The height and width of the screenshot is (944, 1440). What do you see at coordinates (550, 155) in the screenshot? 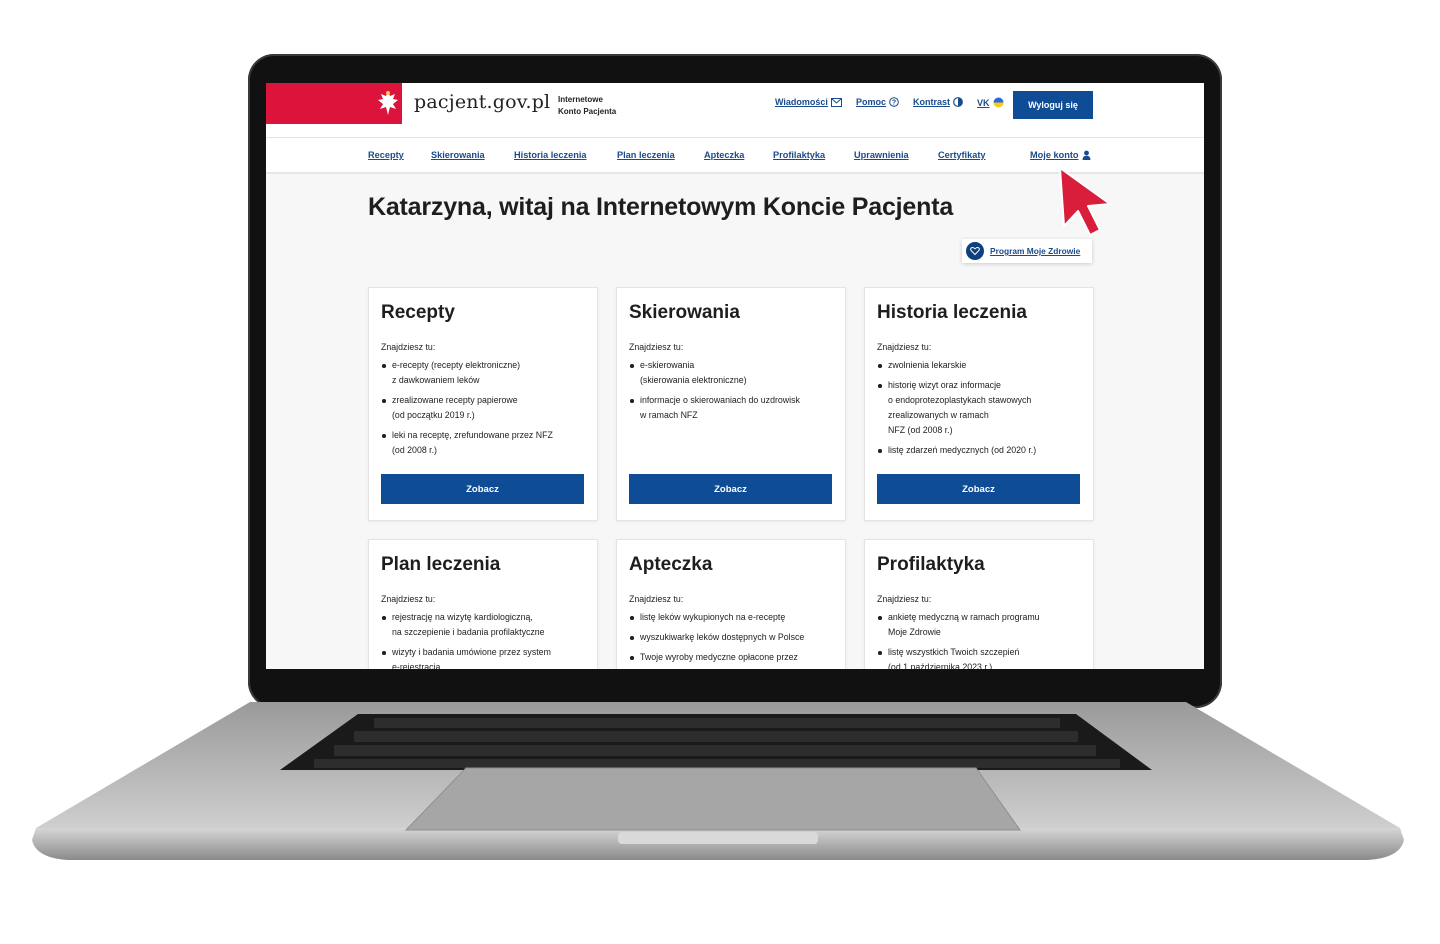
I see `nav-item-historia-leczenia: Historia leczenia` at bounding box center [550, 155].